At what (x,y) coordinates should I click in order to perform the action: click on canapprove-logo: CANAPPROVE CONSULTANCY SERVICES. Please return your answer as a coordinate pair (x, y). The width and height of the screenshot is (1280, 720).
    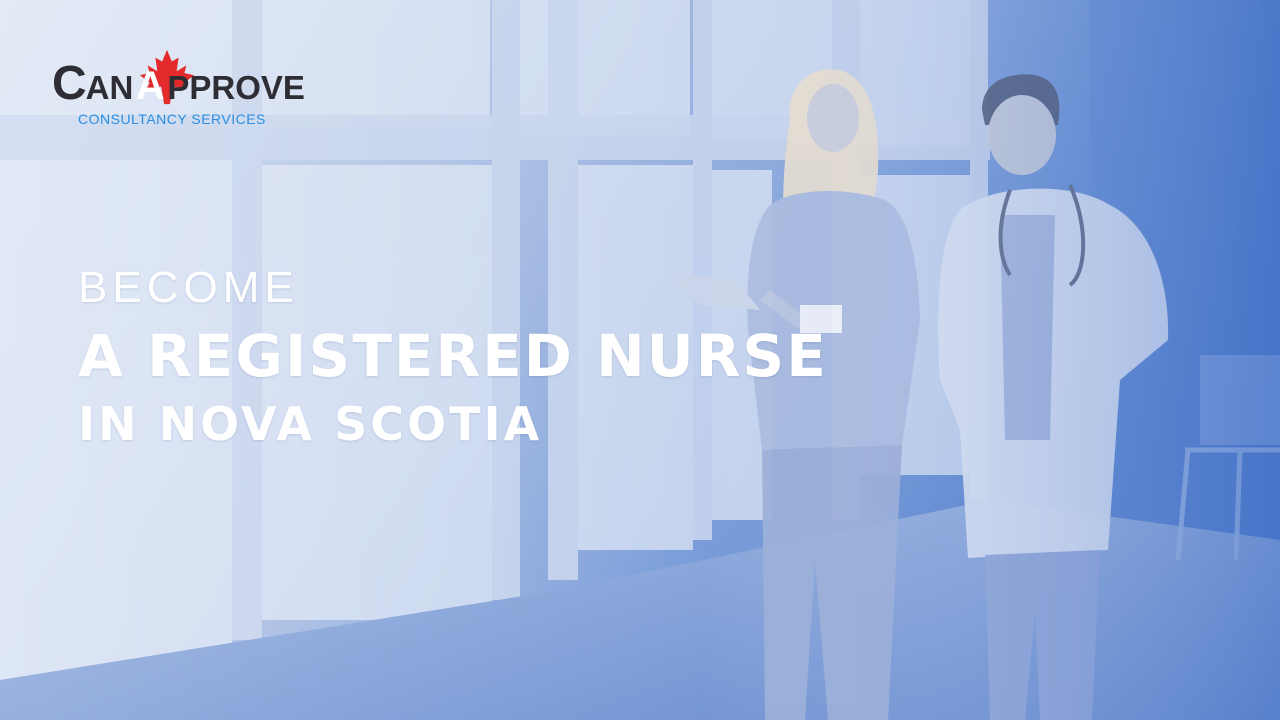
    Looking at the image, I should click on (192, 89).